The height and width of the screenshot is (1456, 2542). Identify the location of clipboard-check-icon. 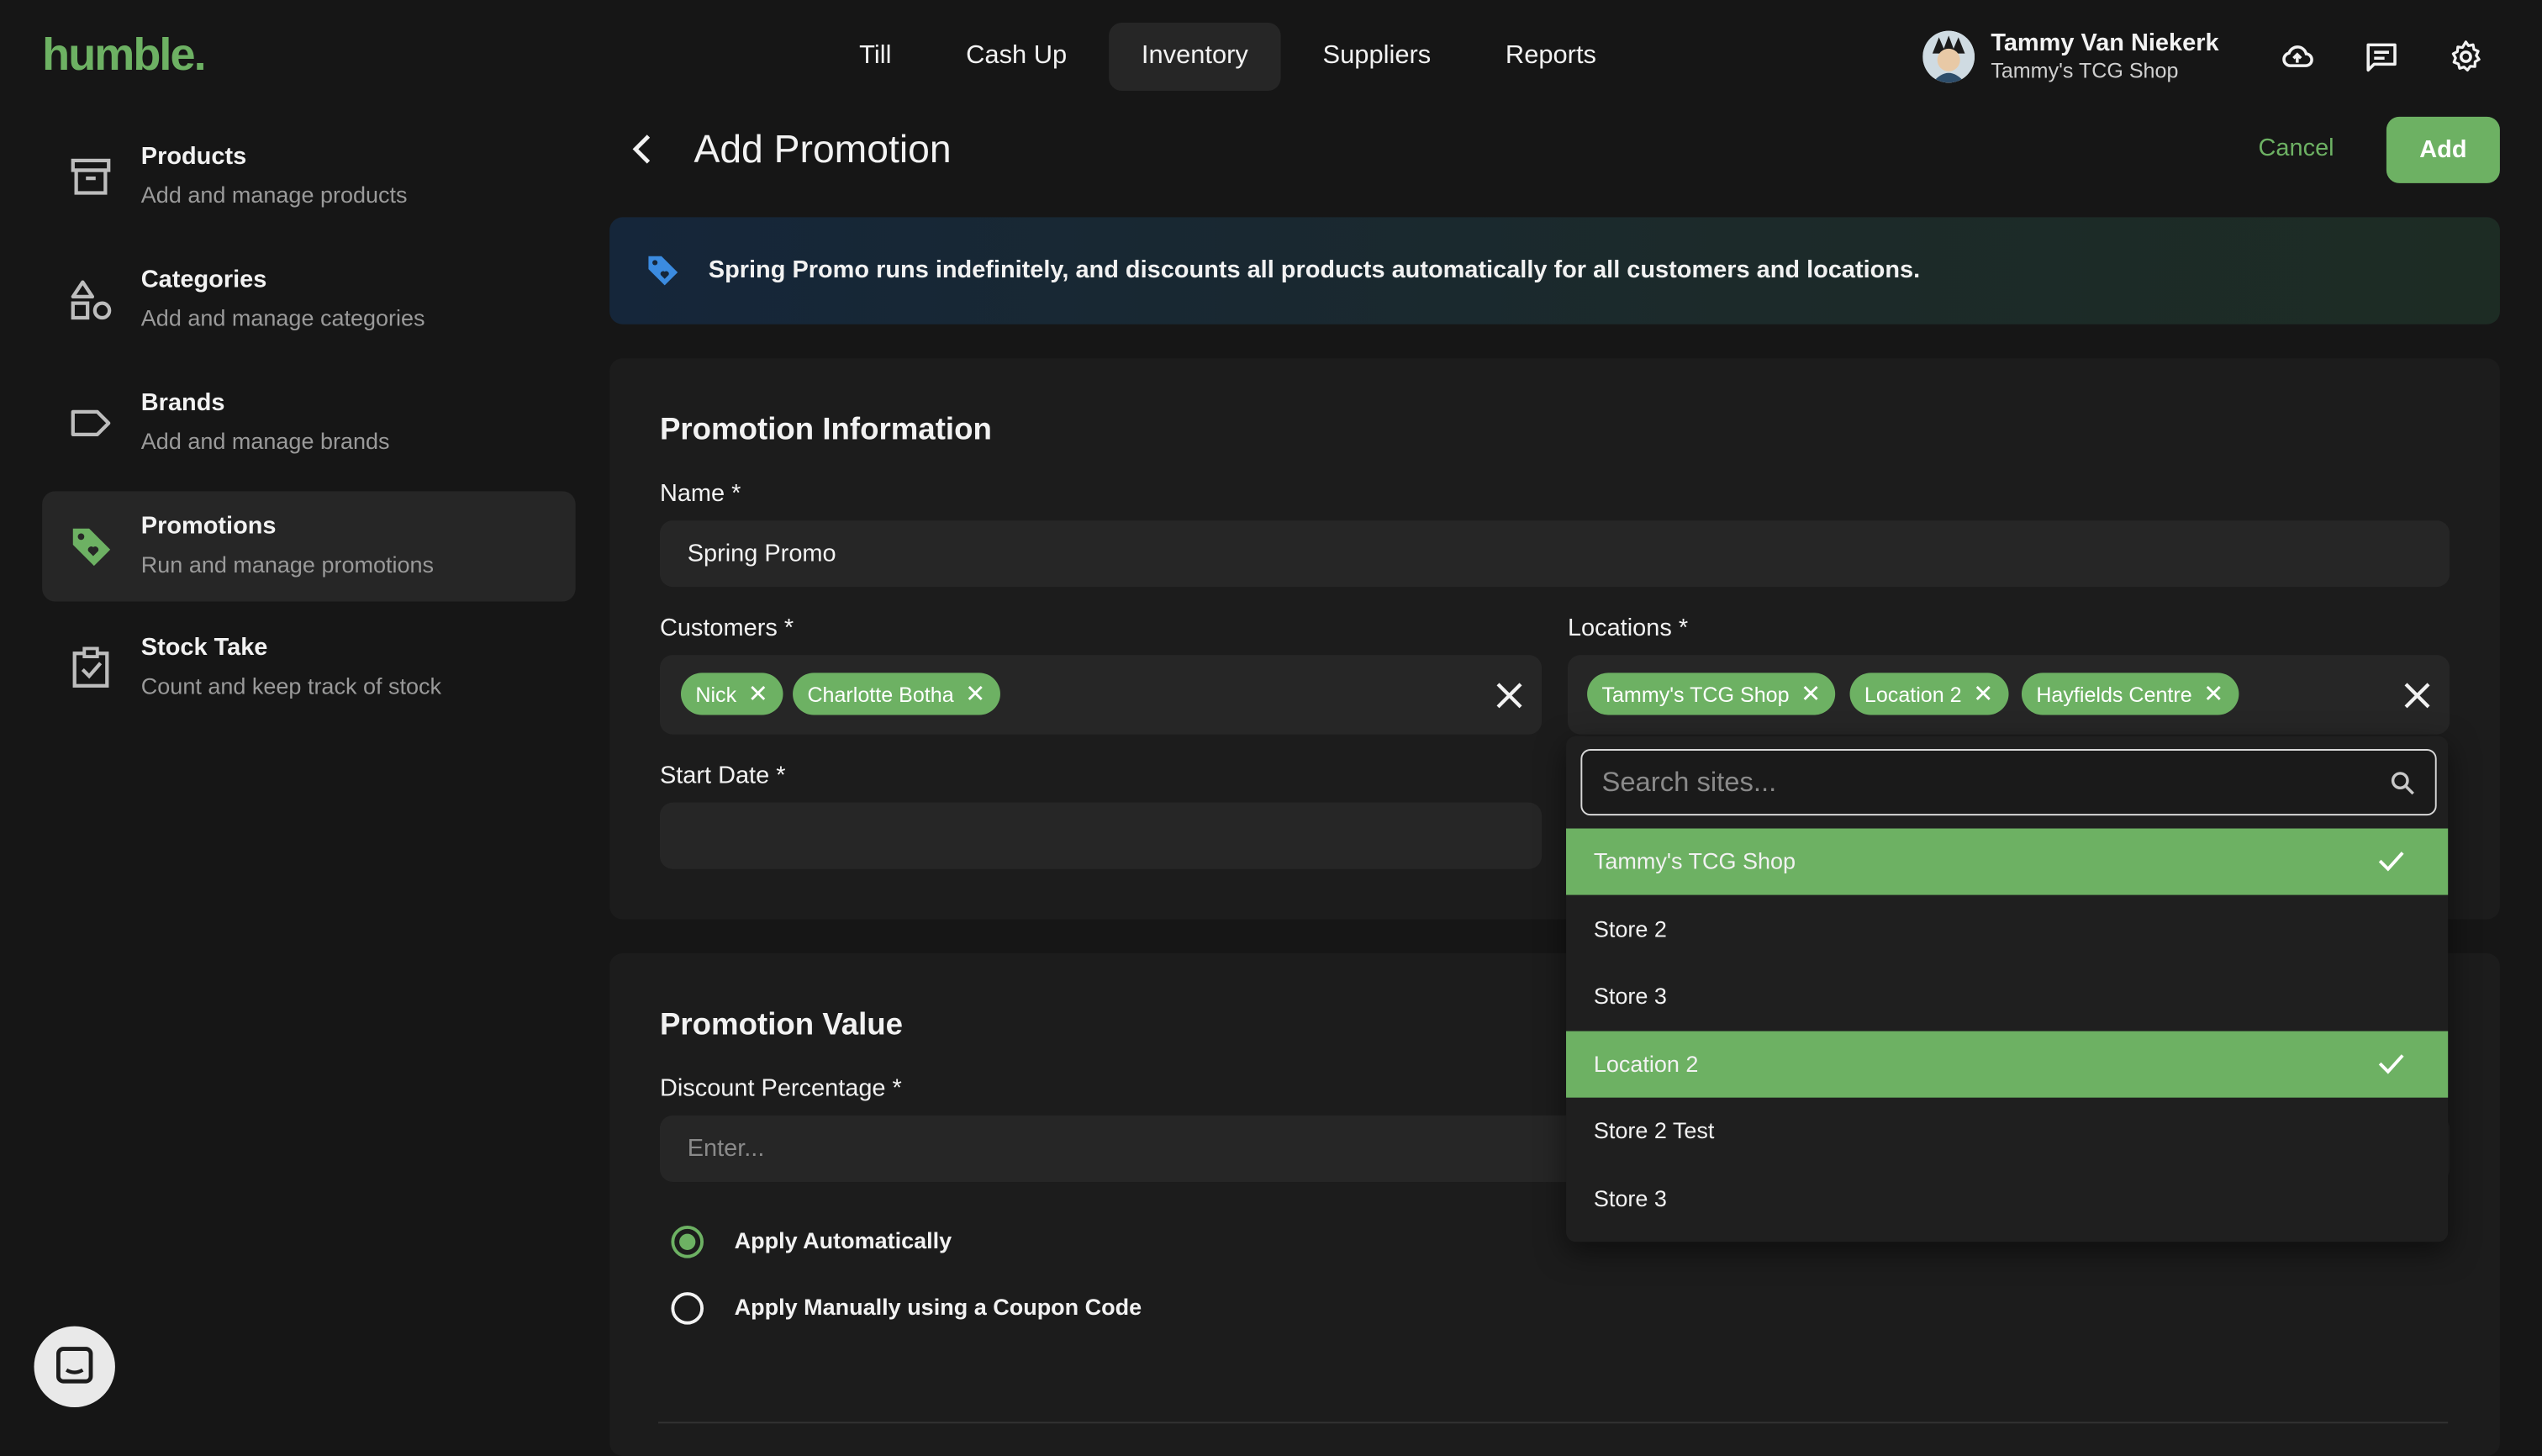
(90, 667).